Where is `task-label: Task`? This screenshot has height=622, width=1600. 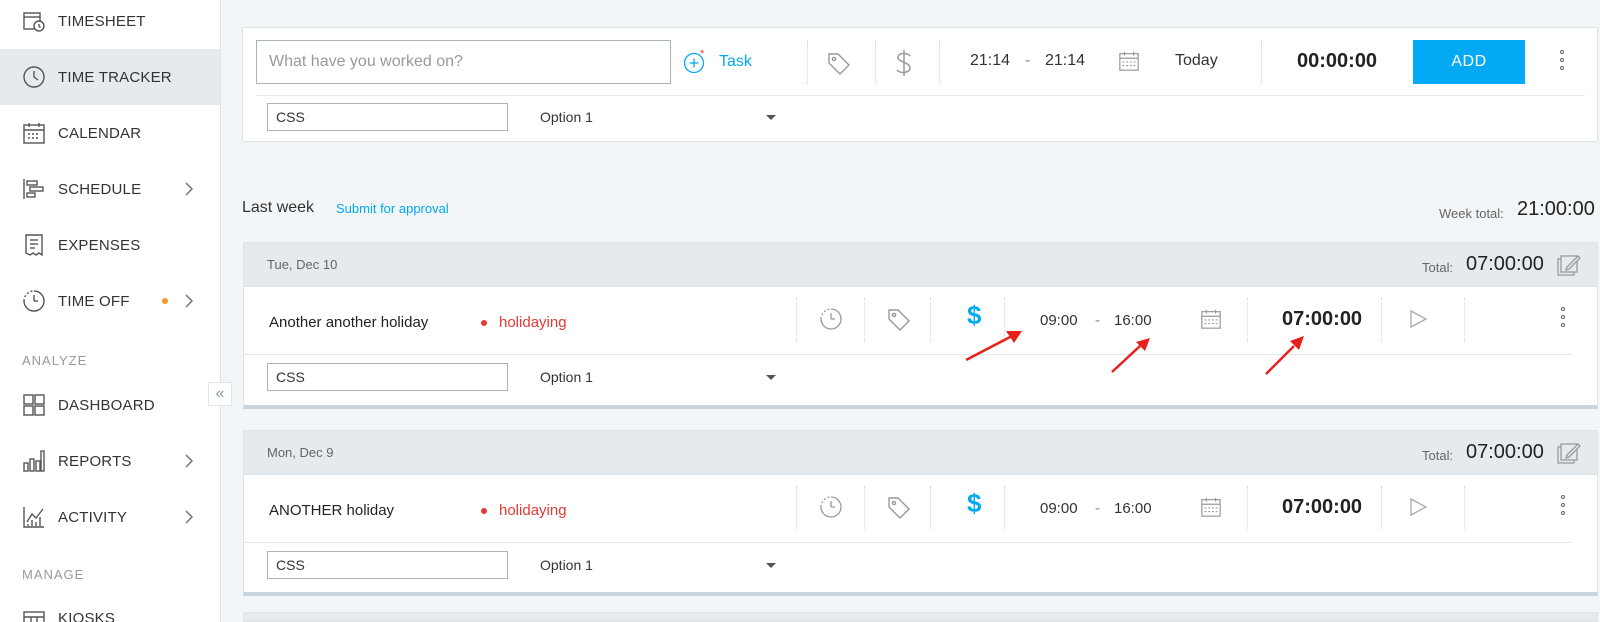 task-label: Task is located at coordinates (735, 61).